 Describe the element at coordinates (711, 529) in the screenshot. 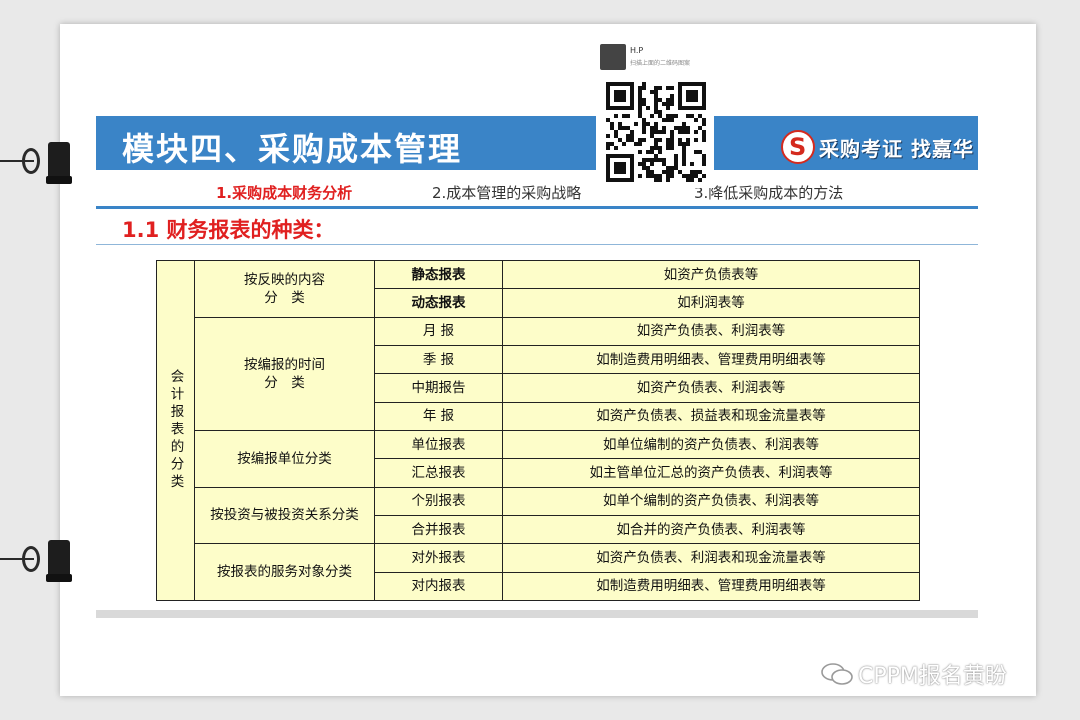

I see `report-example-cell: 如合并的资产负债表、利润表等` at that location.